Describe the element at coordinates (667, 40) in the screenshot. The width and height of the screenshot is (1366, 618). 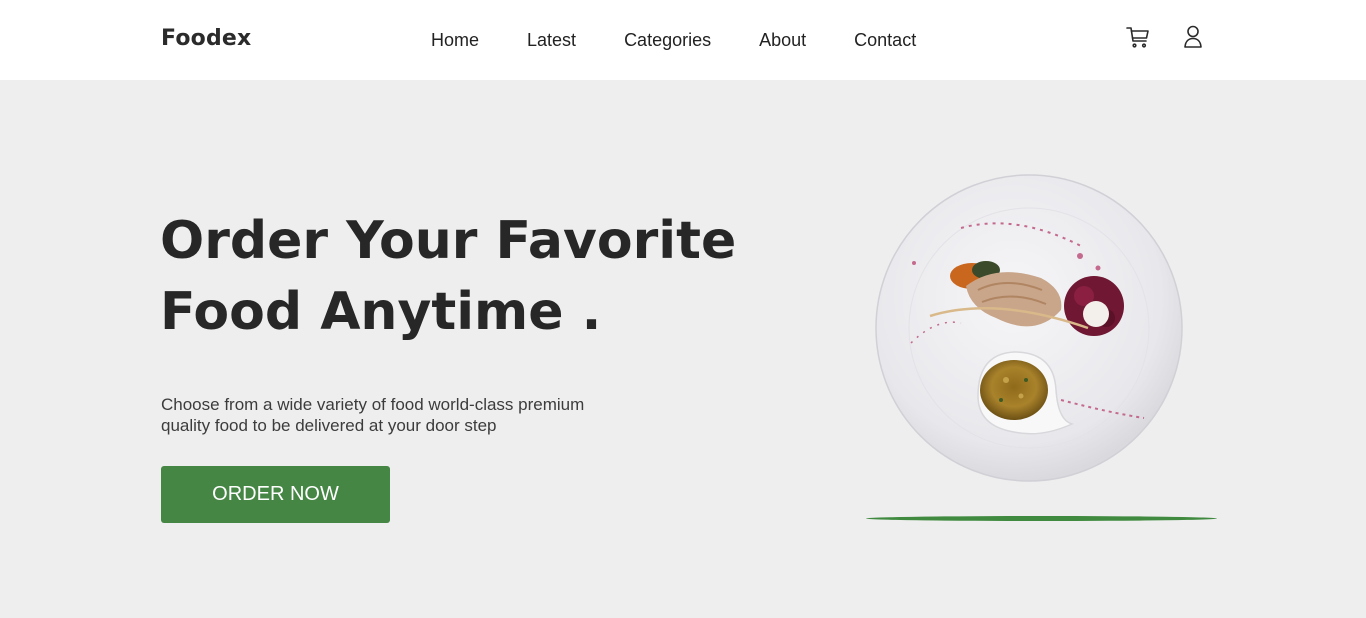
I see `nav-link-categories: Categories` at that location.